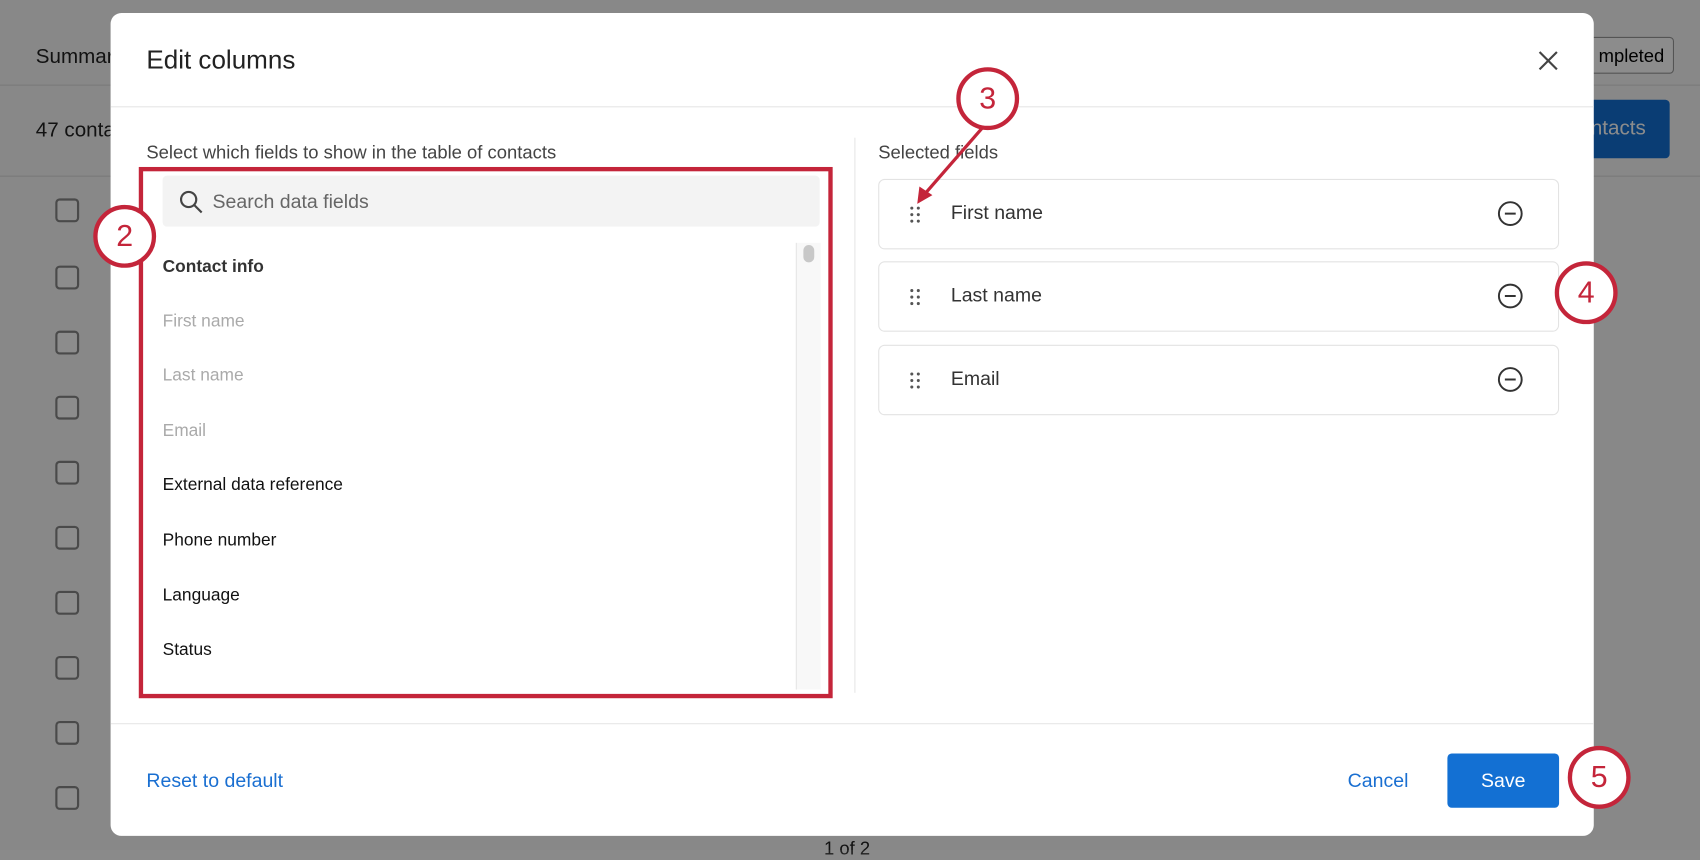  Describe the element at coordinates (125, 236) in the screenshot. I see `annotation-badge: 2` at that location.